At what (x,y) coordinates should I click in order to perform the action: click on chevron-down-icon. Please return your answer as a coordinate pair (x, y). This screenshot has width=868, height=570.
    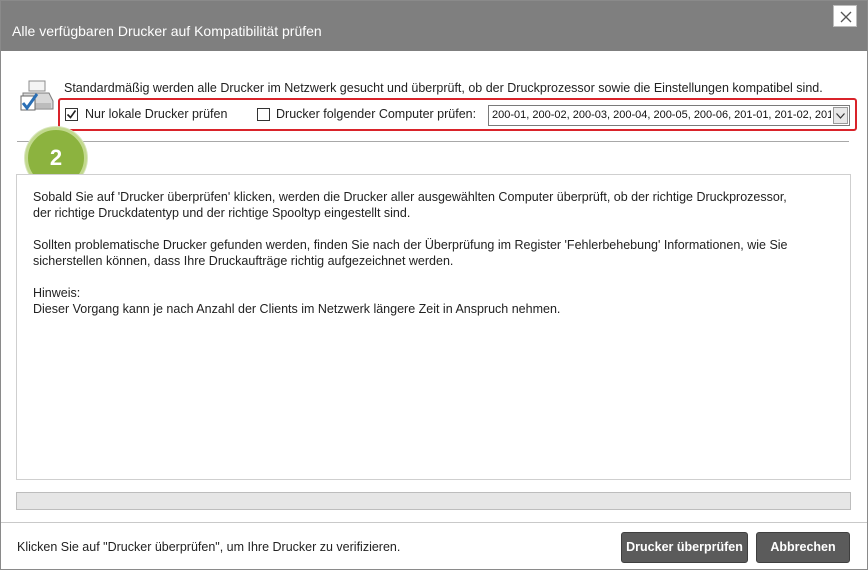
    Looking at the image, I should click on (840, 116).